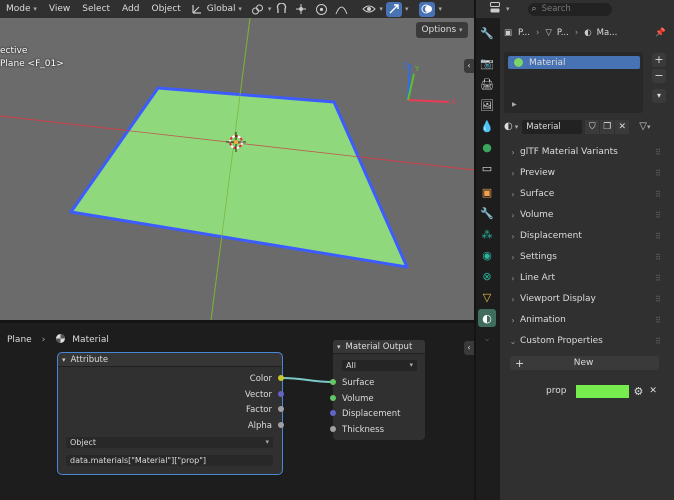  I want to click on menu-view: View, so click(59, 9).